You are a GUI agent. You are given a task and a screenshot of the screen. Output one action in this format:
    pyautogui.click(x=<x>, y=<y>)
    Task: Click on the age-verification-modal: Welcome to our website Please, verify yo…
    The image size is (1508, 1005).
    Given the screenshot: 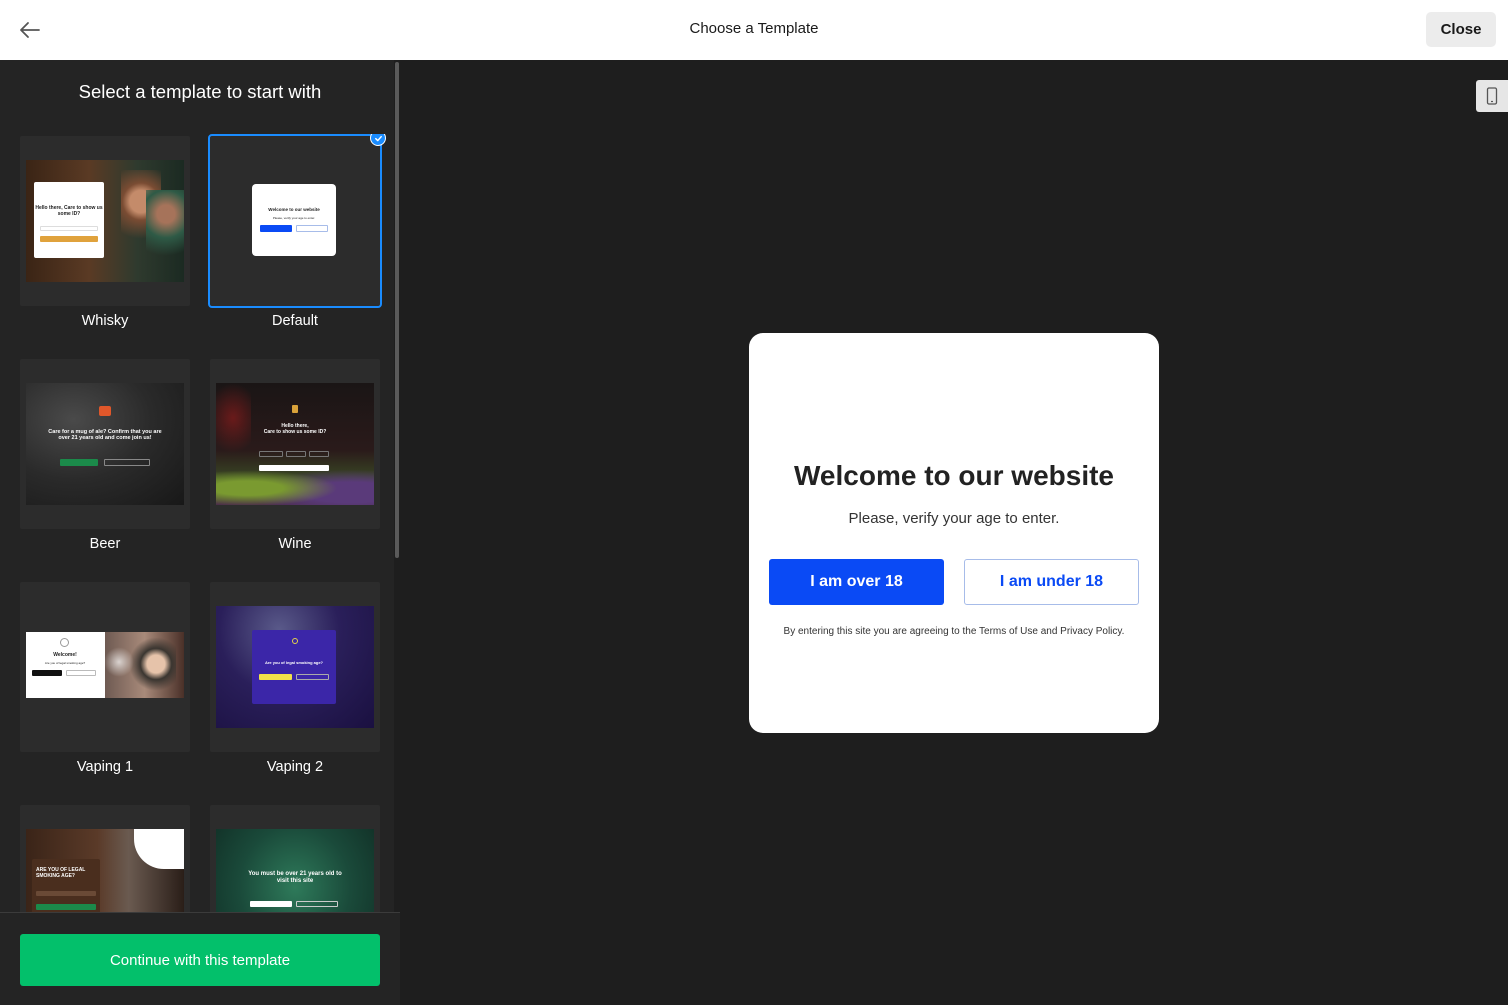 What is the action you would take?
    pyautogui.click(x=954, y=533)
    